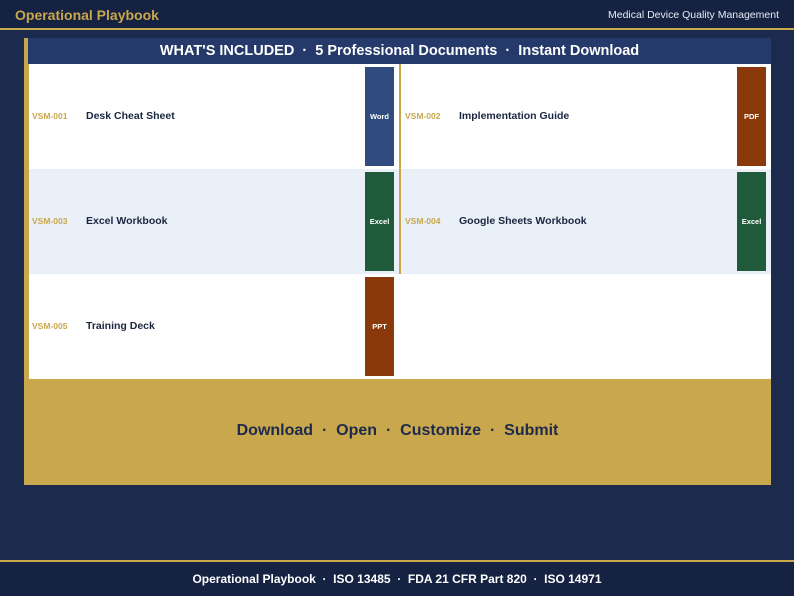  I want to click on document-code: VSM-005, so click(50, 326).